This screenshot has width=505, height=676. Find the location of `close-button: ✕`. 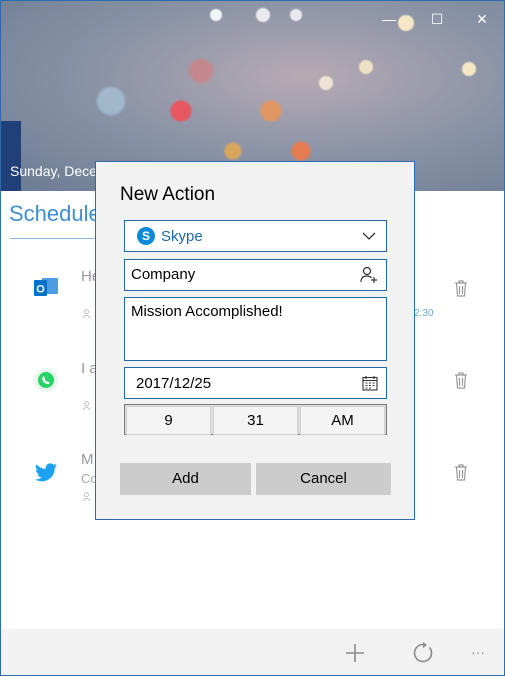

close-button: ✕ is located at coordinates (482, 19).